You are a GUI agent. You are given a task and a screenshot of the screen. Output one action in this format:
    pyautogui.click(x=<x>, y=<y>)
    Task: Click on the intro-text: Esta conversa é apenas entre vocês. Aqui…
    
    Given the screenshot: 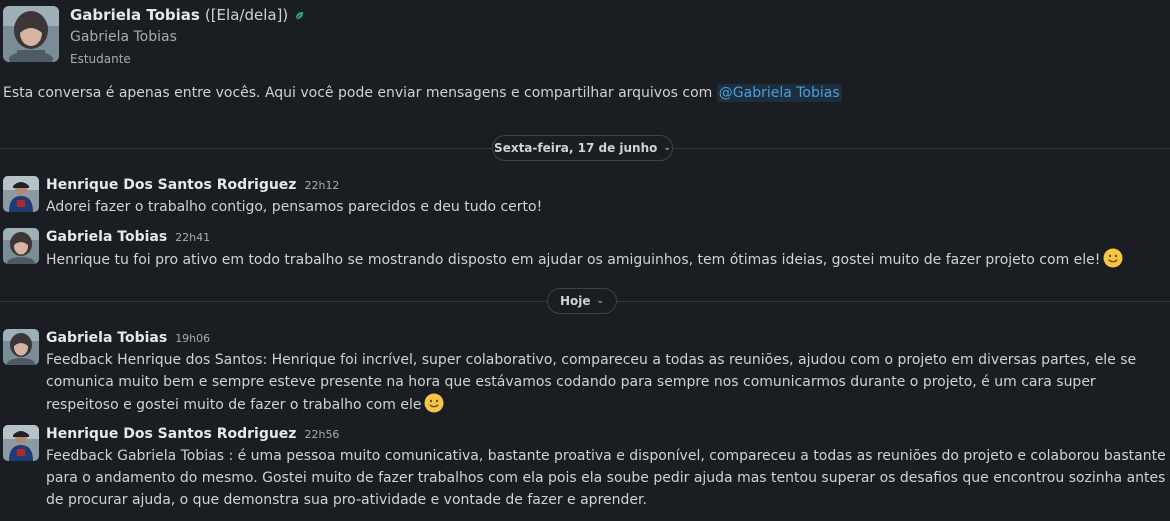 What is the action you would take?
    pyautogui.click(x=360, y=93)
    